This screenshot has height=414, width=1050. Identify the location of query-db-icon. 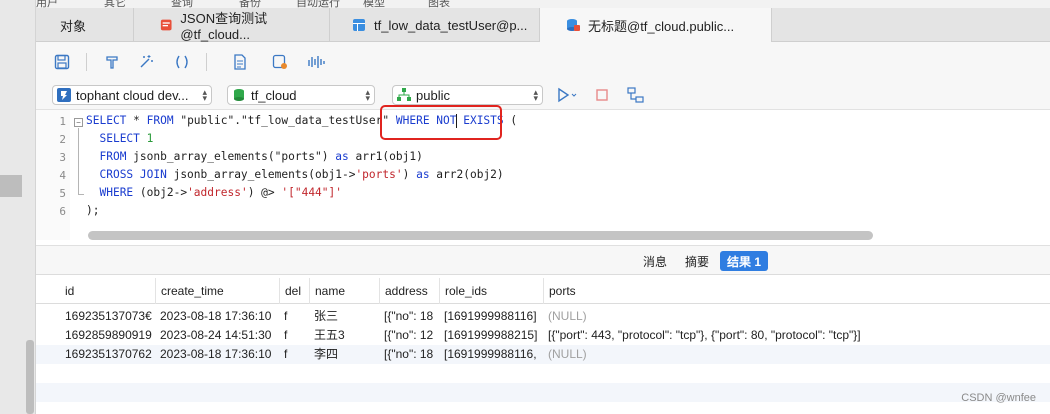
(573, 25).